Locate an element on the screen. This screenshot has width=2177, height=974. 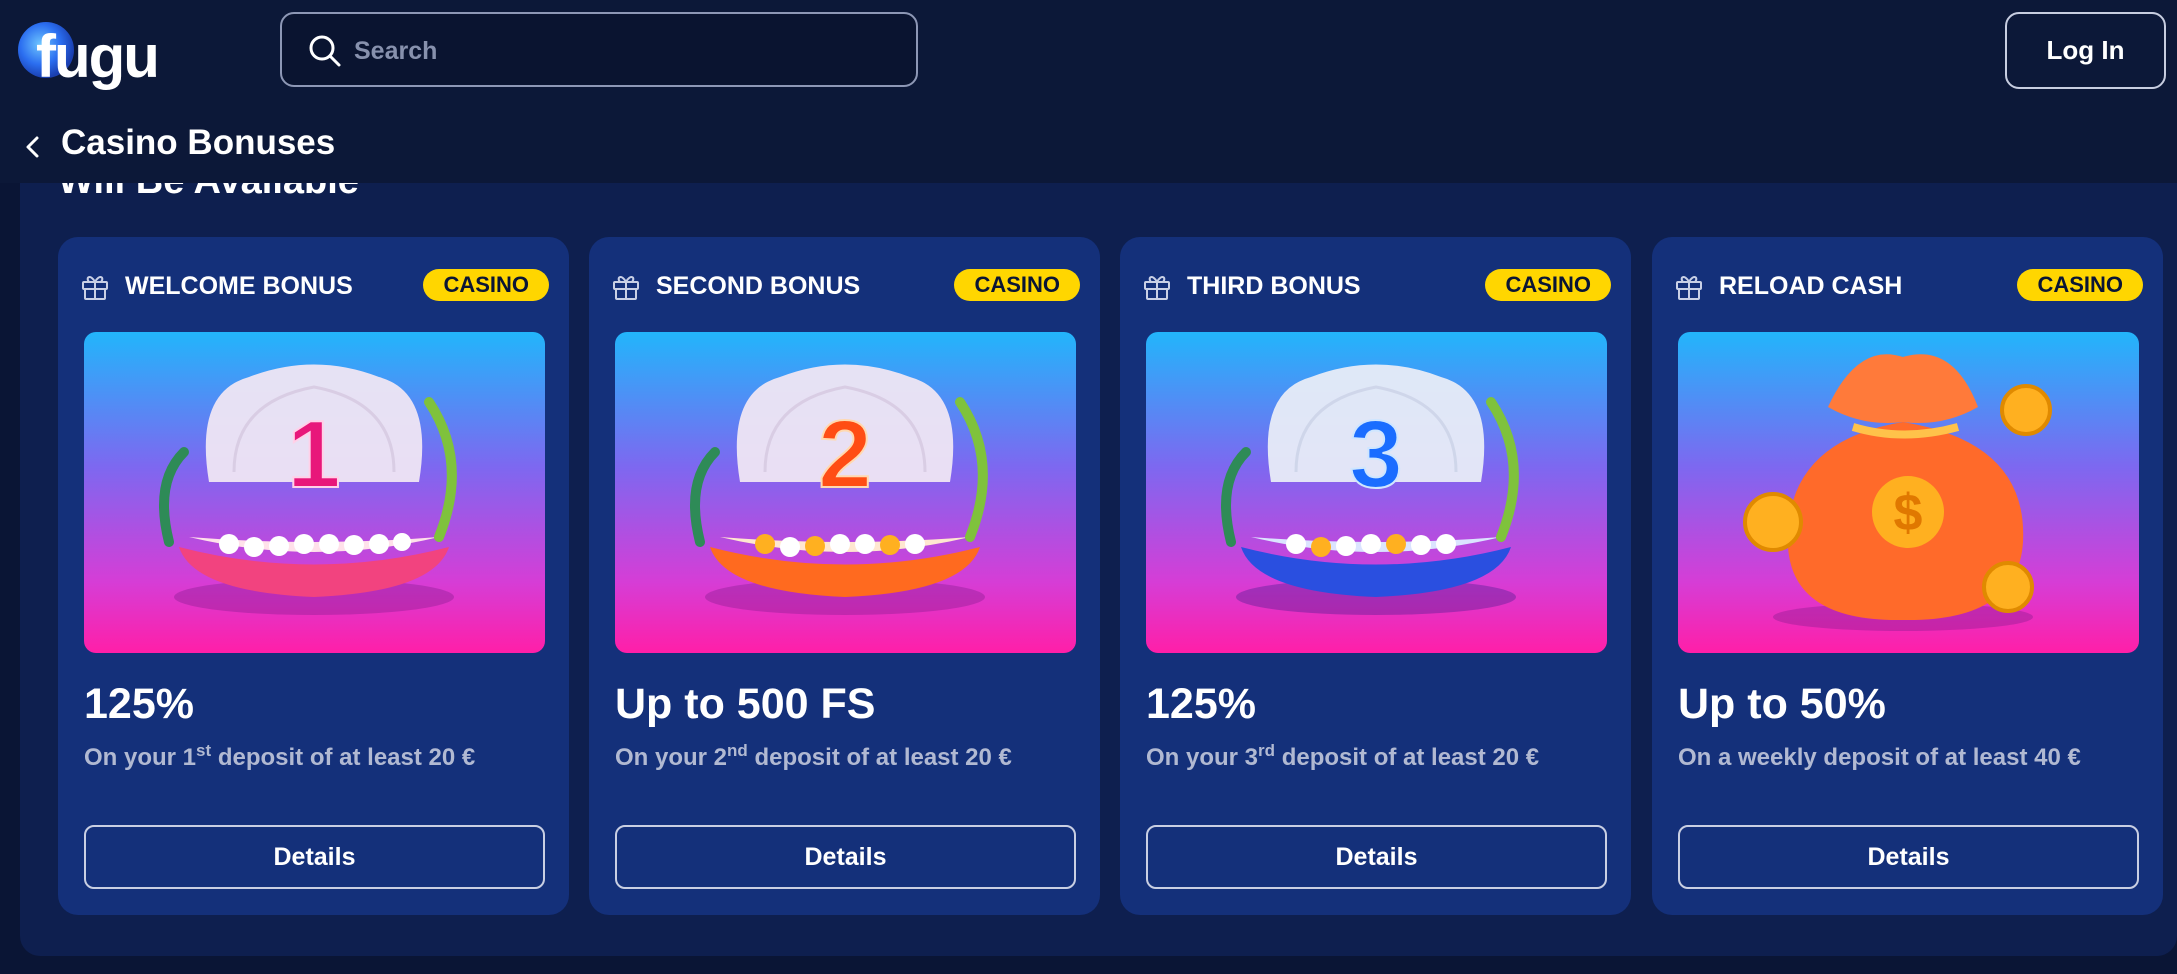
money-bag-illustration: $ is located at coordinates (1897, 492).